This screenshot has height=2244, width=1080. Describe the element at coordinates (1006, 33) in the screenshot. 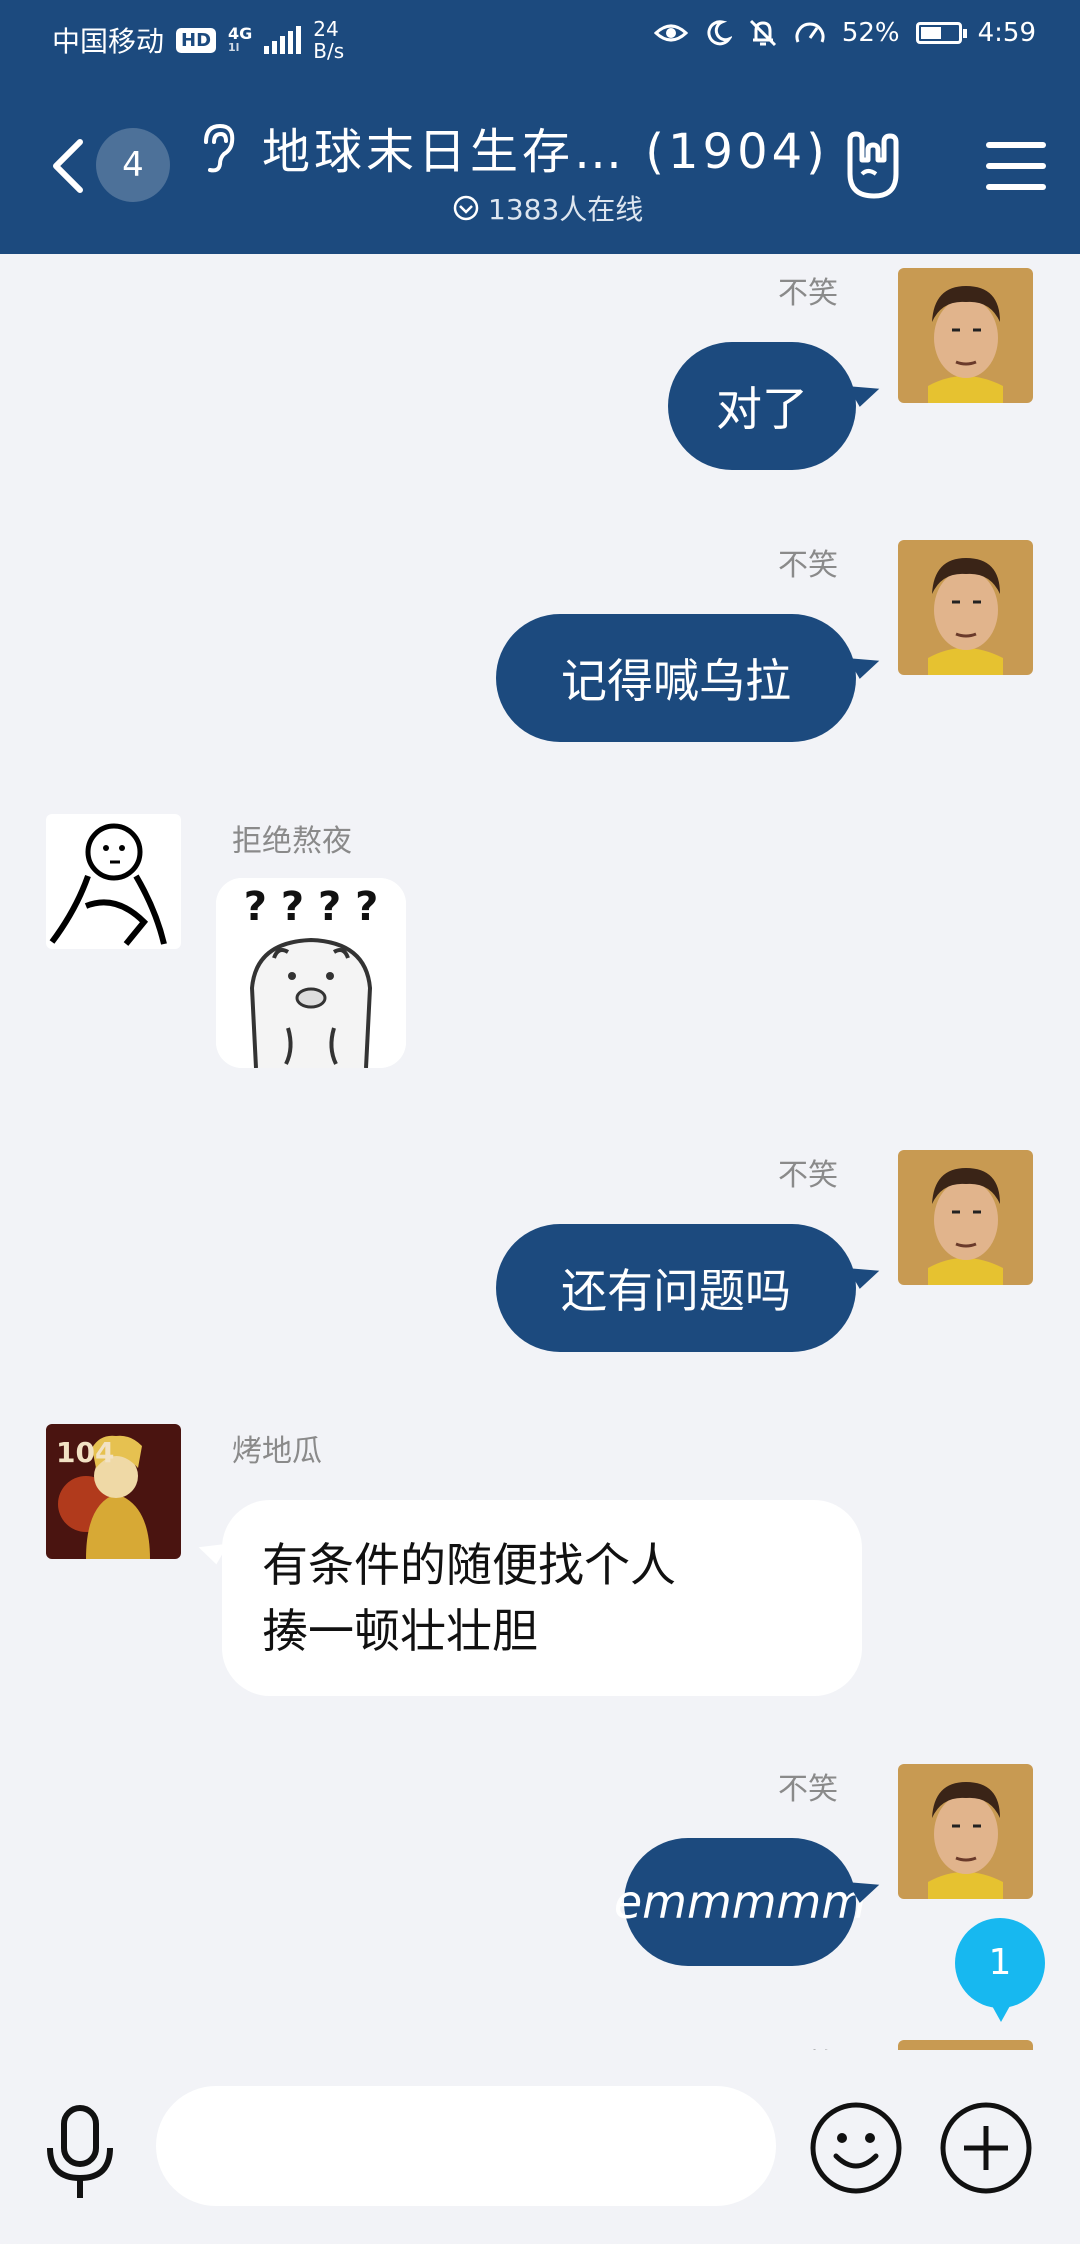

I see `clock-time: 4:59` at that location.